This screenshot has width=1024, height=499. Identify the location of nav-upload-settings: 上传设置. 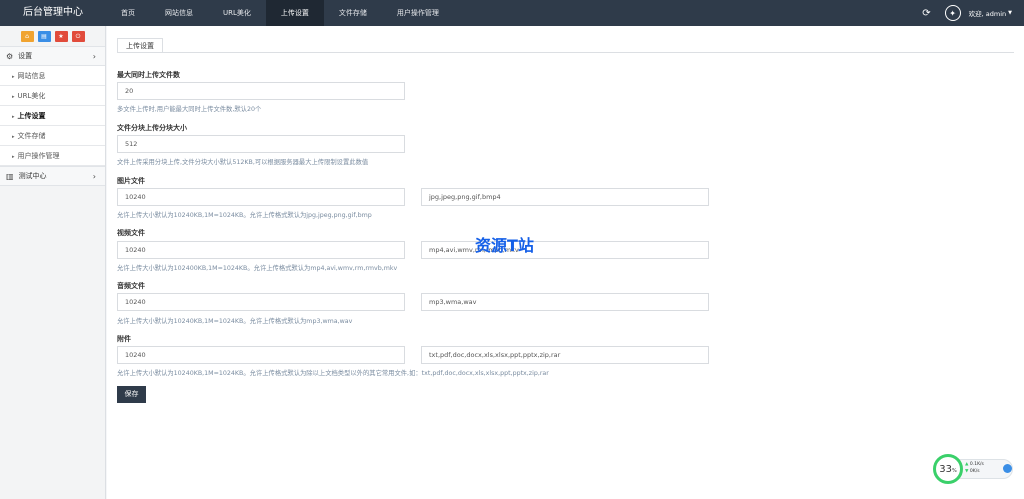
(294, 13).